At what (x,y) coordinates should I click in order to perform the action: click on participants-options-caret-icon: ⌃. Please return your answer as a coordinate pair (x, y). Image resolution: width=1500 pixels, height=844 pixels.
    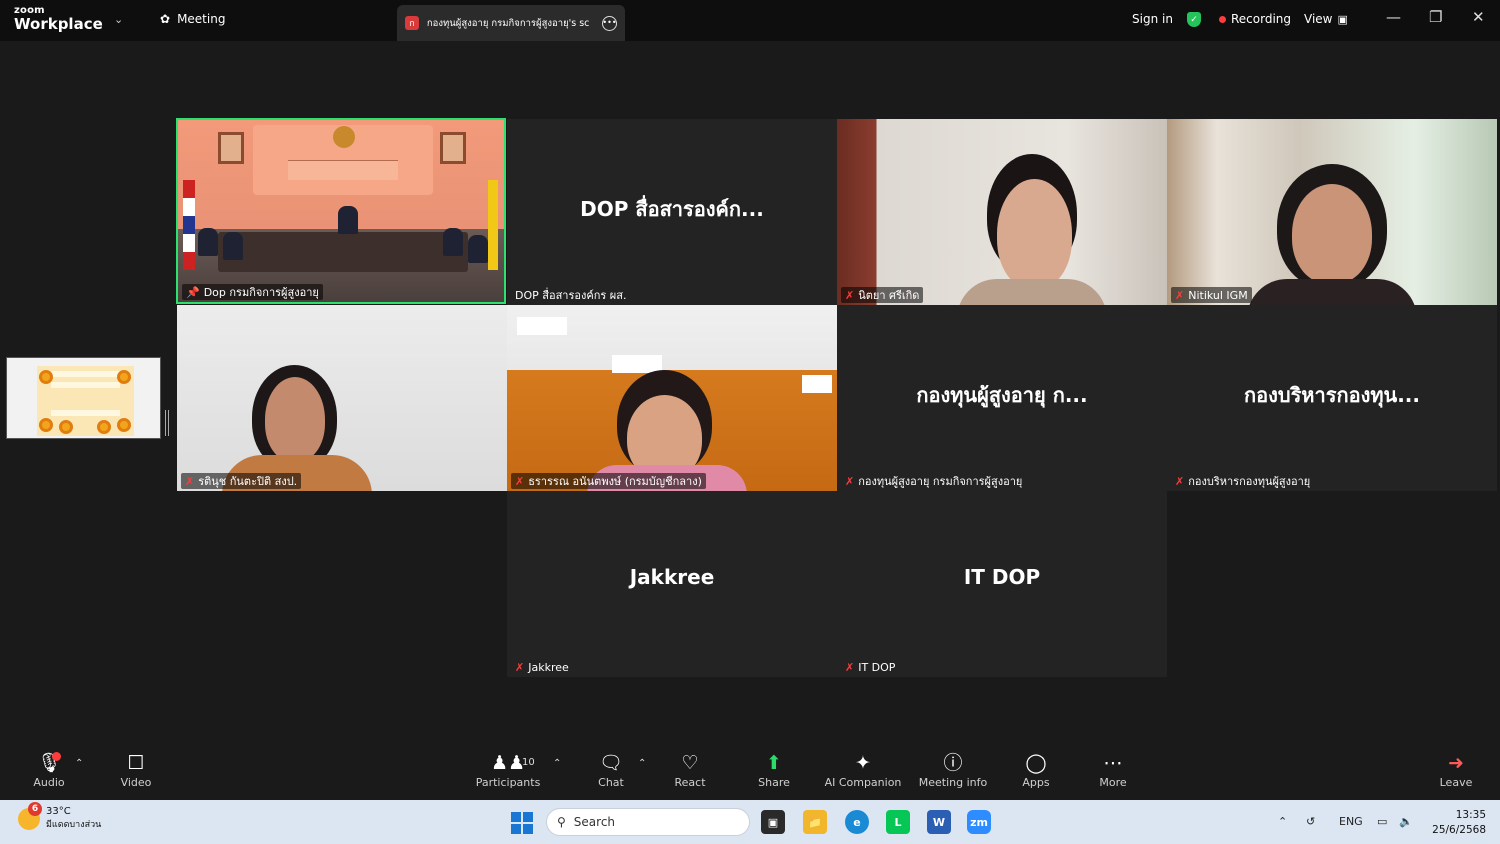
    Looking at the image, I should click on (557, 763).